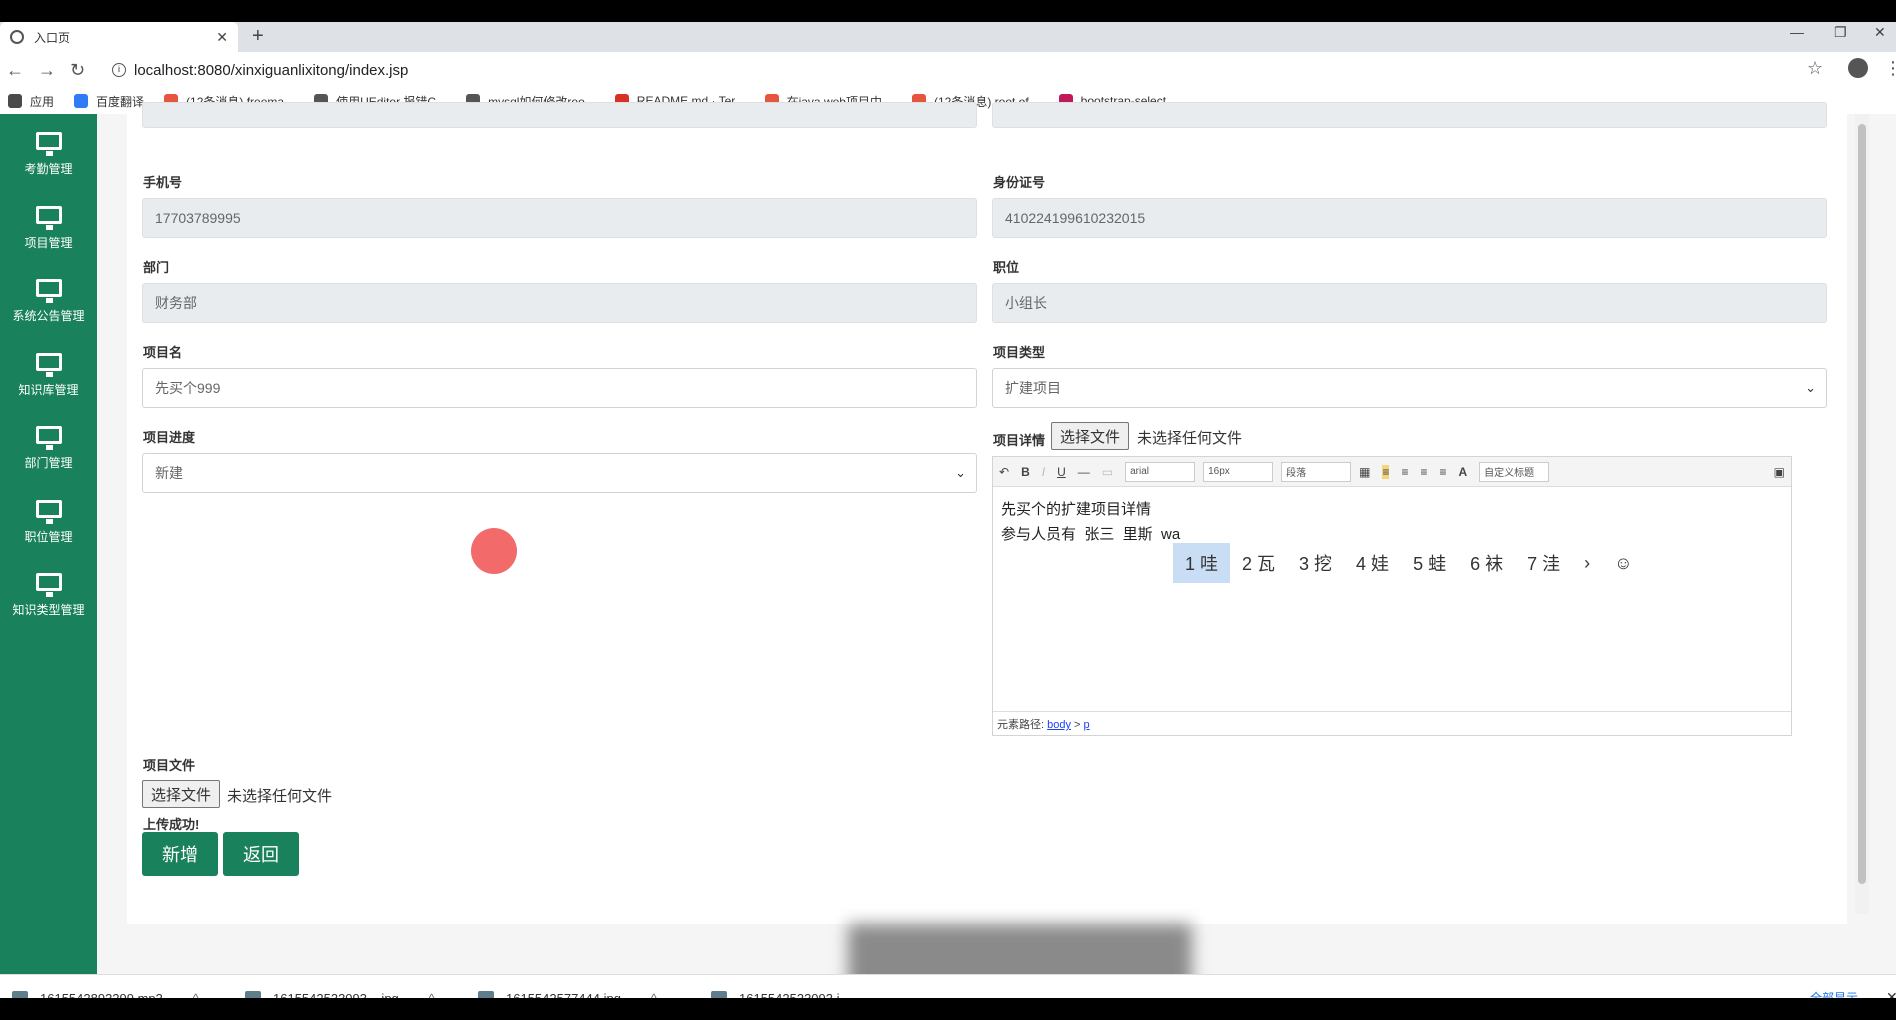  What do you see at coordinates (339, 986) in the screenshot?
I see `download-item: 1615542533093....jpg ^` at bounding box center [339, 986].